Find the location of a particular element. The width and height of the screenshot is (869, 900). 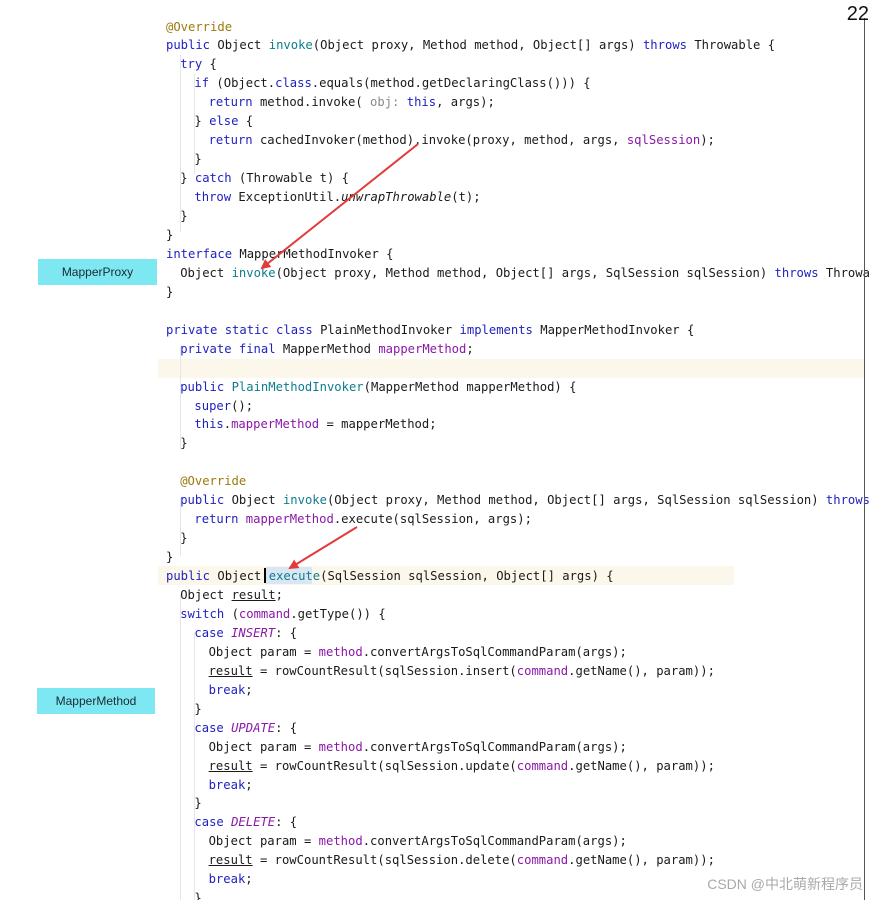

code-token: : { is located at coordinates (286, 632).